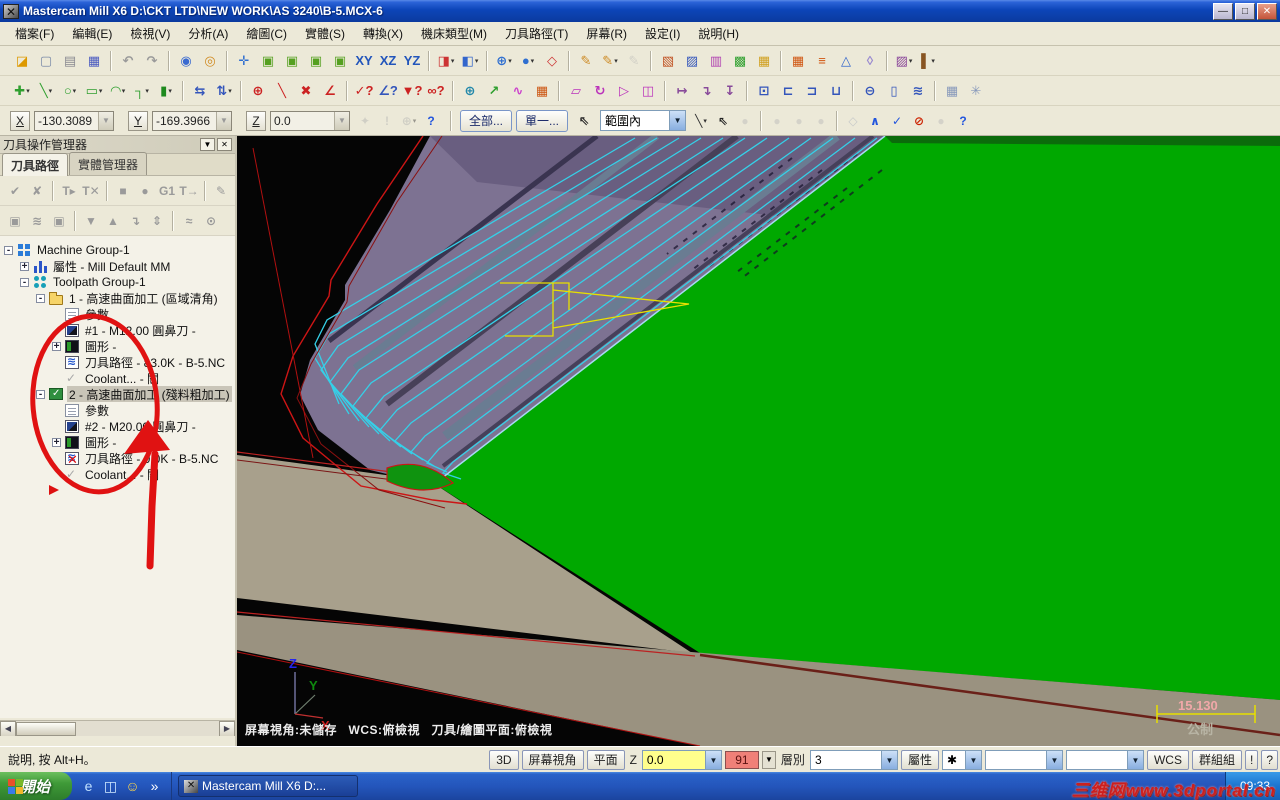 This screenshot has width=1280, height=800. I want to click on select-associated-button: ⊙, so click(211, 221).